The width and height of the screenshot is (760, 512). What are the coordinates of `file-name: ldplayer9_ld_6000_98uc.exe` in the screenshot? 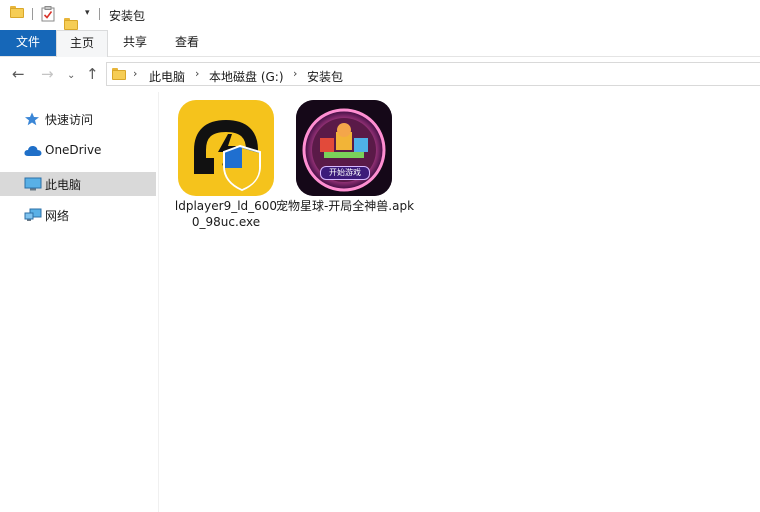 It's located at (226, 214).